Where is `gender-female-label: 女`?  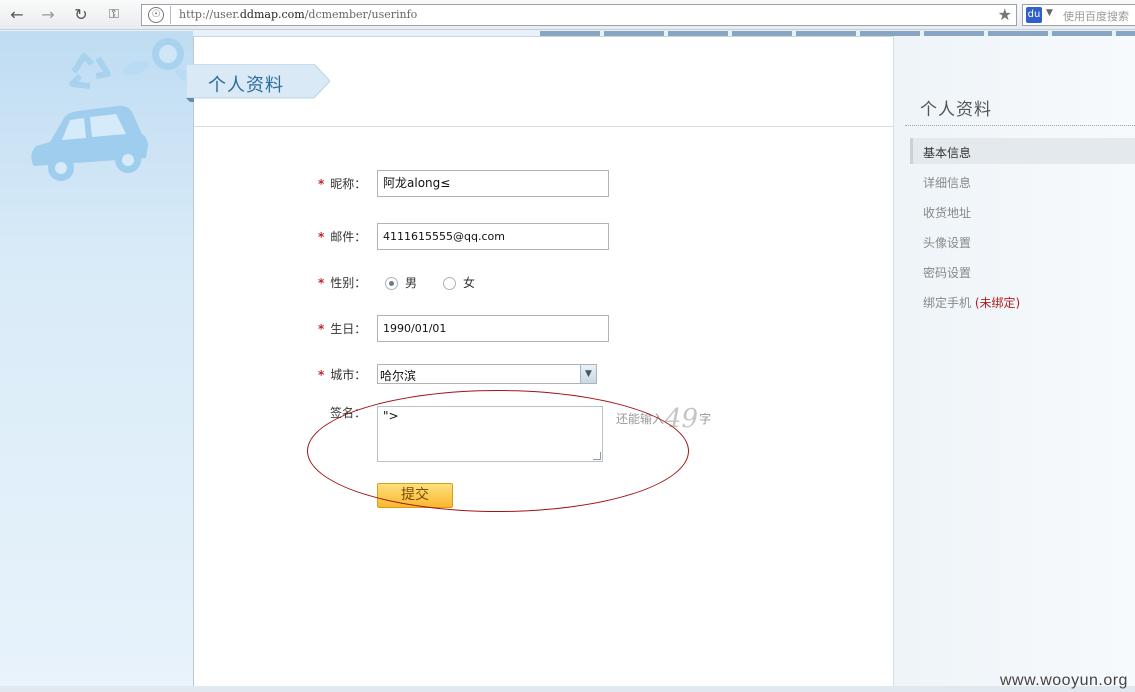
gender-female-label: 女 is located at coordinates (469, 283).